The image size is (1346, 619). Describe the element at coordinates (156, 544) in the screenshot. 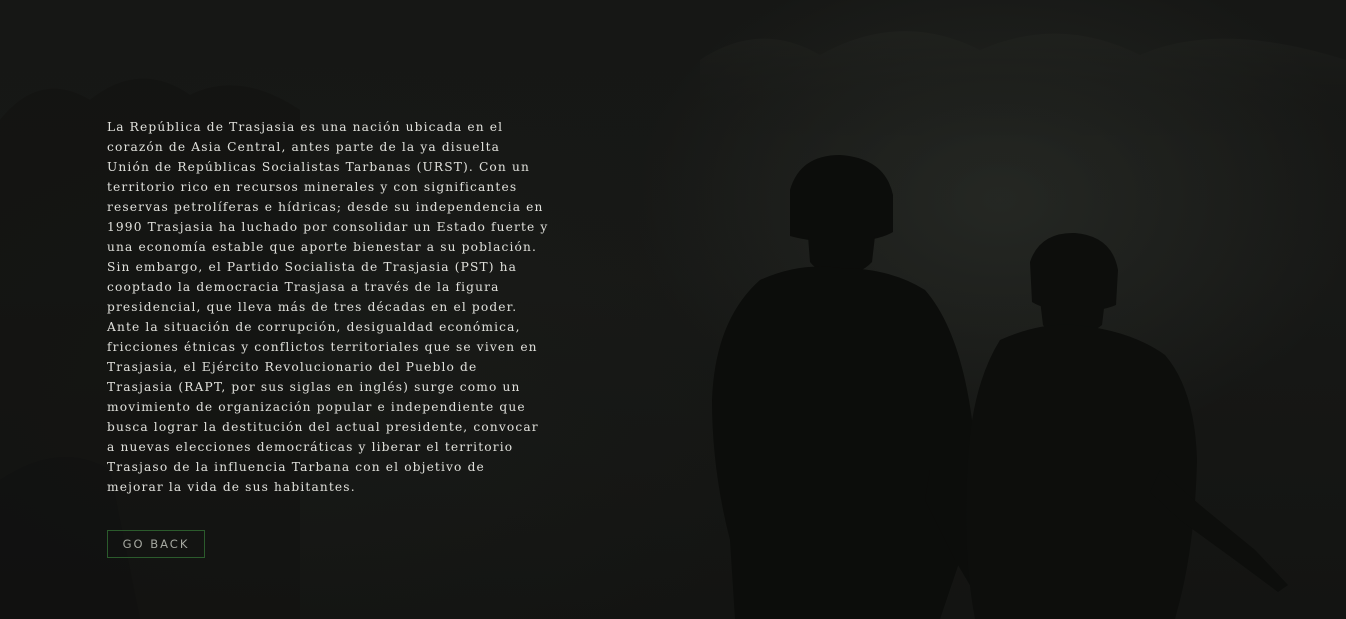

I see `go-back-button: GO BACK` at that location.